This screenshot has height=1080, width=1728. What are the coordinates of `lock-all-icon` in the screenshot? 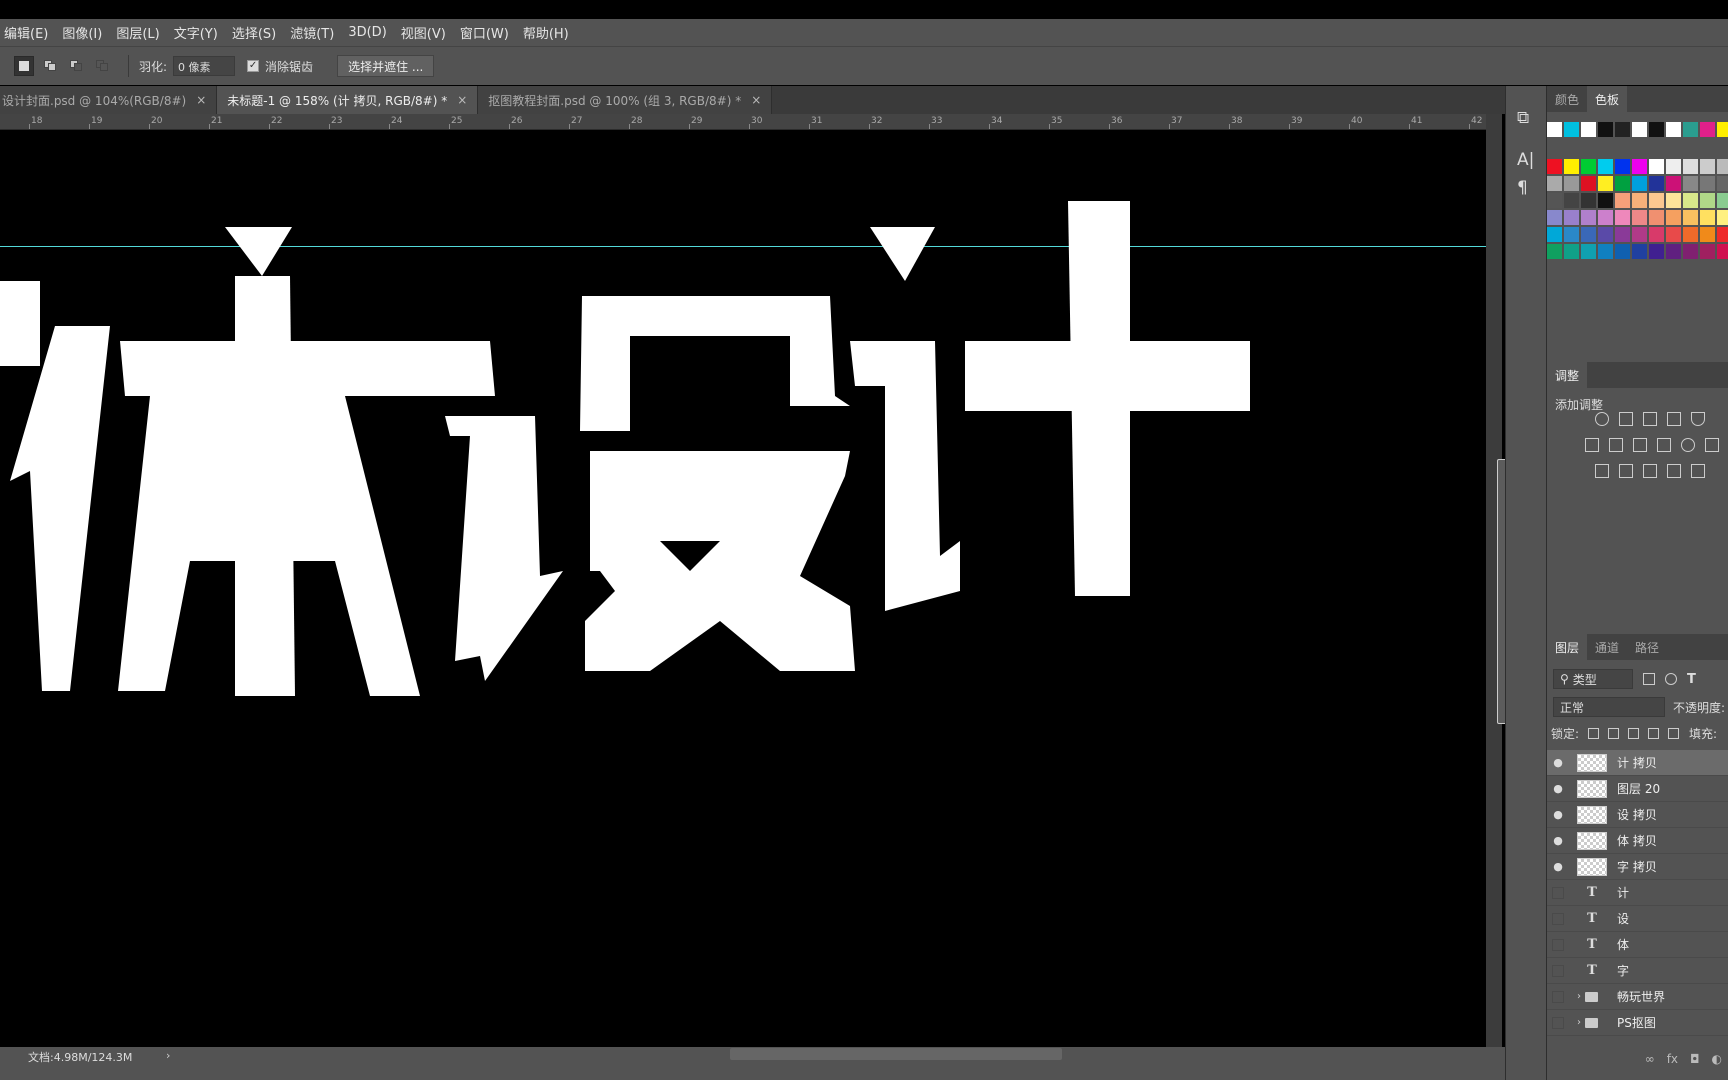 It's located at (1674, 733).